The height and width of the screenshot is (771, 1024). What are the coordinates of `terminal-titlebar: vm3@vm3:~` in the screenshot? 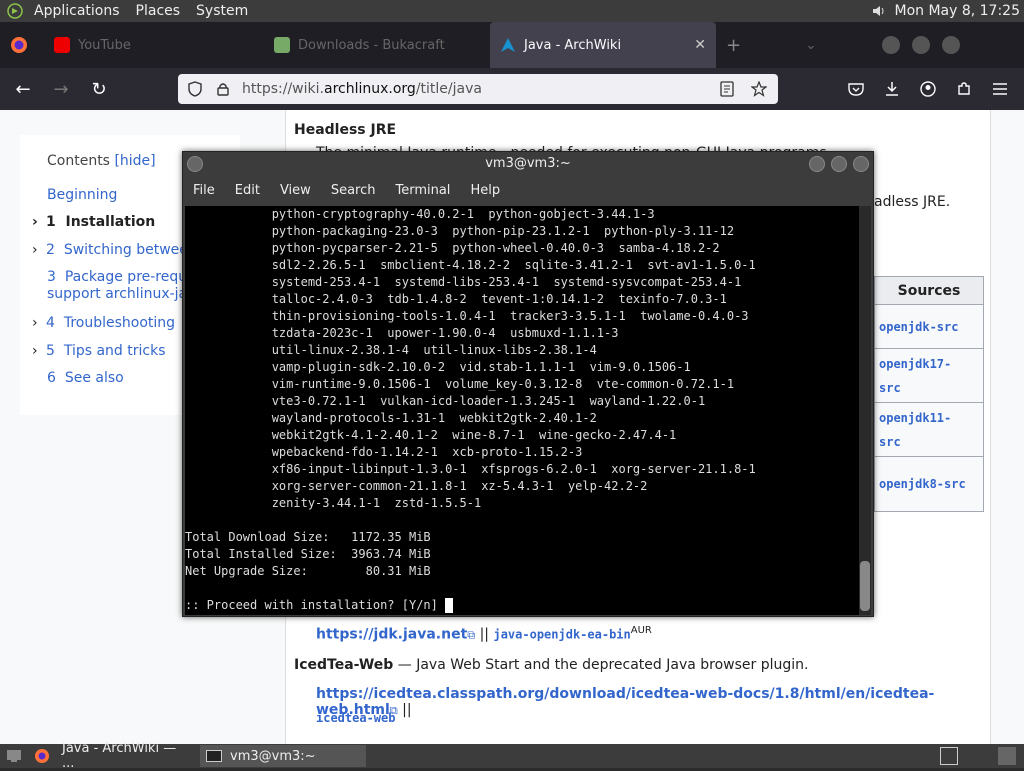 It's located at (528, 164).